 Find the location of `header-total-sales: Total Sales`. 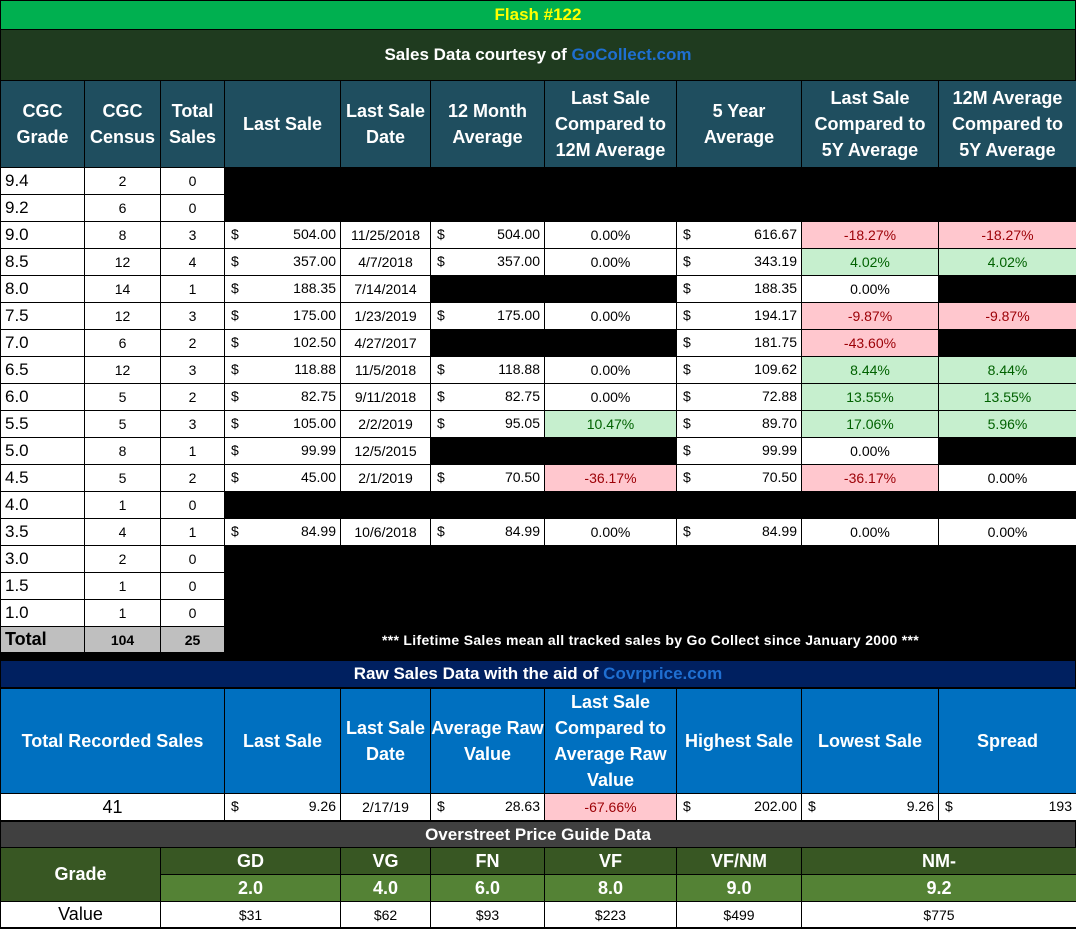

header-total-sales: Total Sales is located at coordinates (192, 124).